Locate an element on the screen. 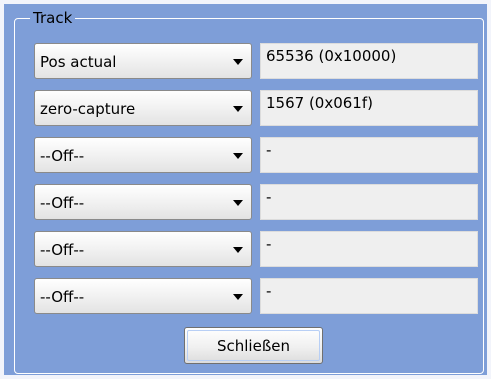 This screenshot has width=491, height=379. track-row-6: --Off-- - is located at coordinates (256, 296).